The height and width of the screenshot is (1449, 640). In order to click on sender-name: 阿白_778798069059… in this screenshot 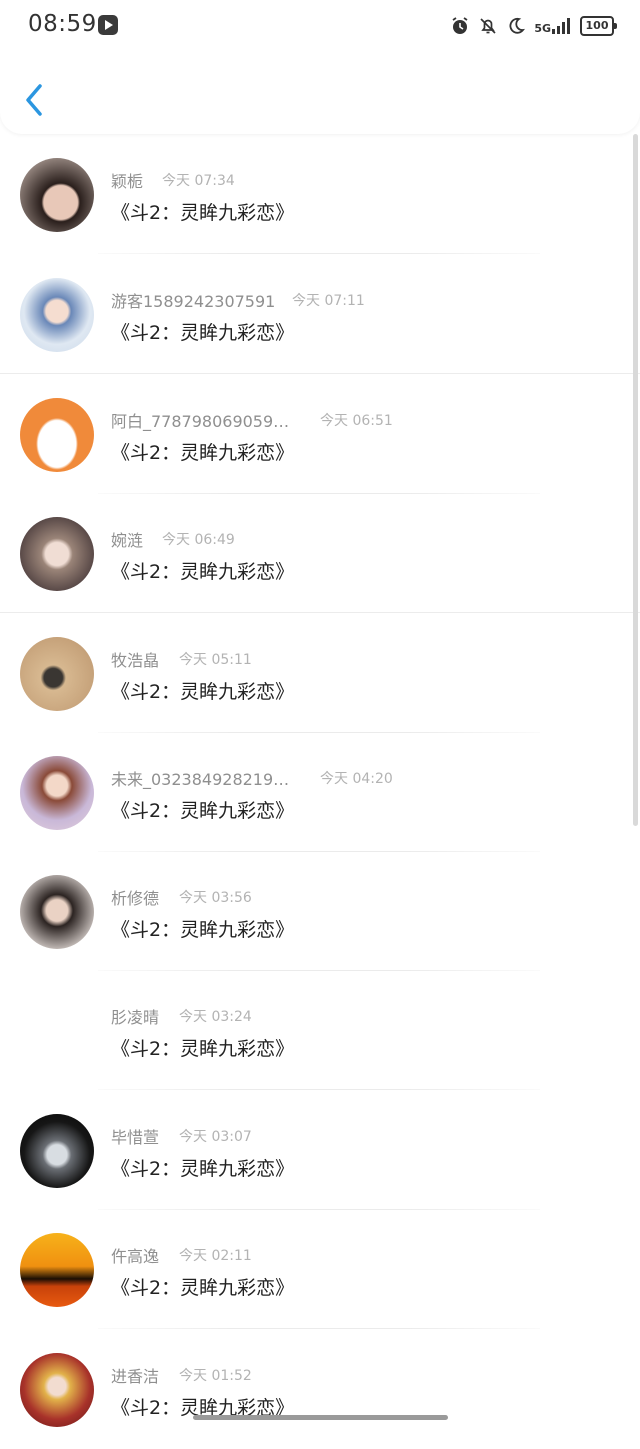, I will do `click(200, 420)`.